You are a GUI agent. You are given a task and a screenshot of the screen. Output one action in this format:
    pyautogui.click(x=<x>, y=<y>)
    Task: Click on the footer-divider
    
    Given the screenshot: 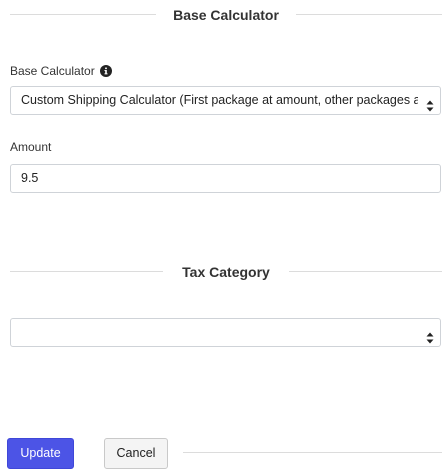 What is the action you would take?
    pyautogui.click(x=312, y=452)
    